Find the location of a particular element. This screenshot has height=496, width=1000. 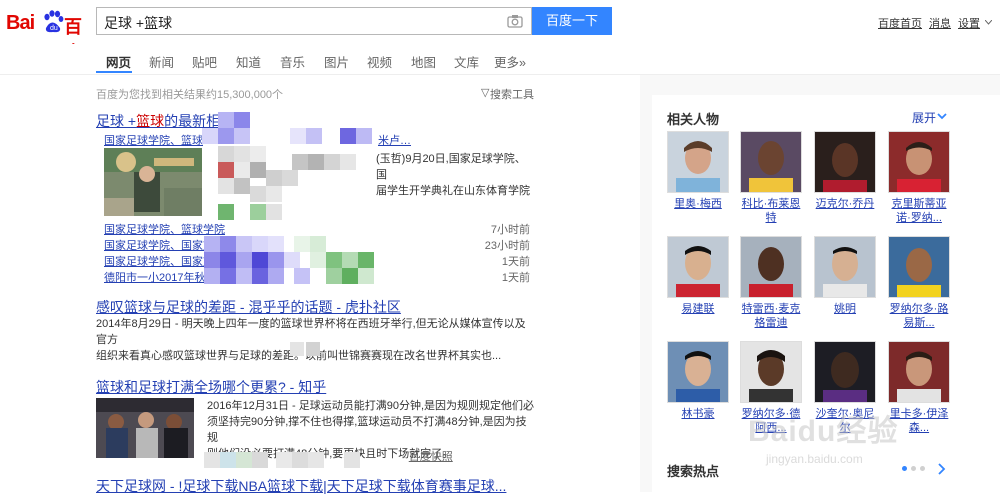

result-1-subtitle: 国家足球学院、篮球 is located at coordinates (153, 140).